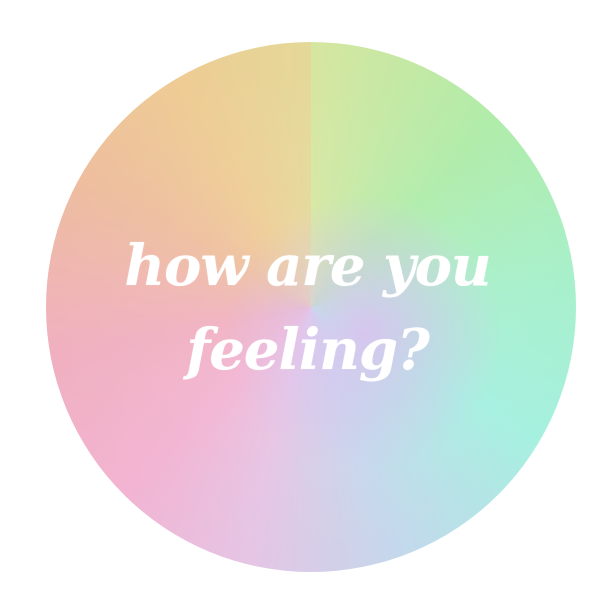  What do you see at coordinates (307, 266) in the screenshot?
I see `headline-line-1: how are you` at bounding box center [307, 266].